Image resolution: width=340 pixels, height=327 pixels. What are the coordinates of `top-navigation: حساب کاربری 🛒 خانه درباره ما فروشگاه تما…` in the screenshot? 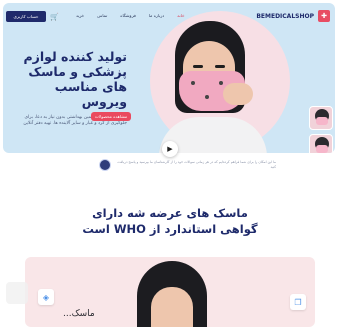 It's located at (170, 17).